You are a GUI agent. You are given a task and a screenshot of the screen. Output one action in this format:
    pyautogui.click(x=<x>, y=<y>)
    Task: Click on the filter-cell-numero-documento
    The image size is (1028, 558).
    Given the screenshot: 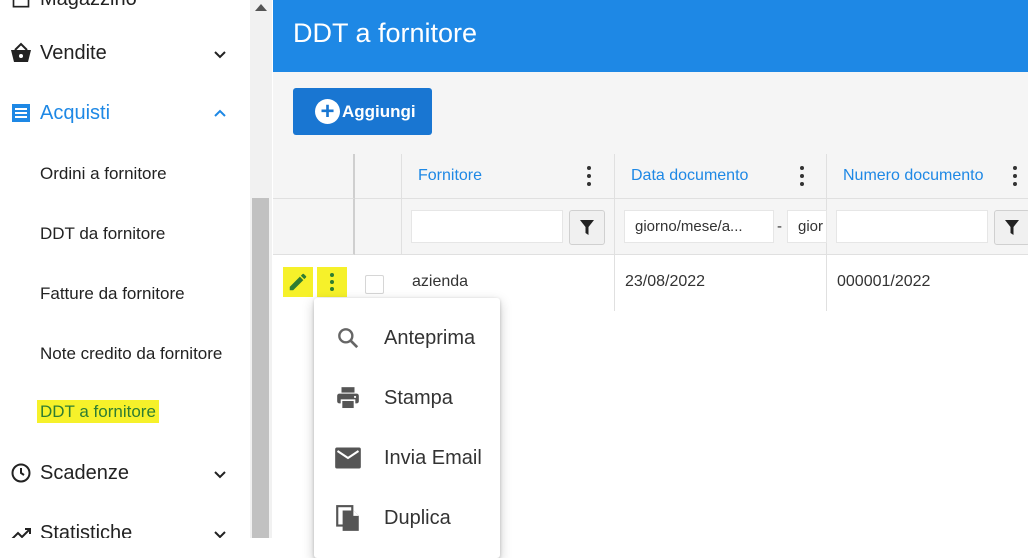 What is the action you would take?
    pyautogui.click(x=927, y=227)
    